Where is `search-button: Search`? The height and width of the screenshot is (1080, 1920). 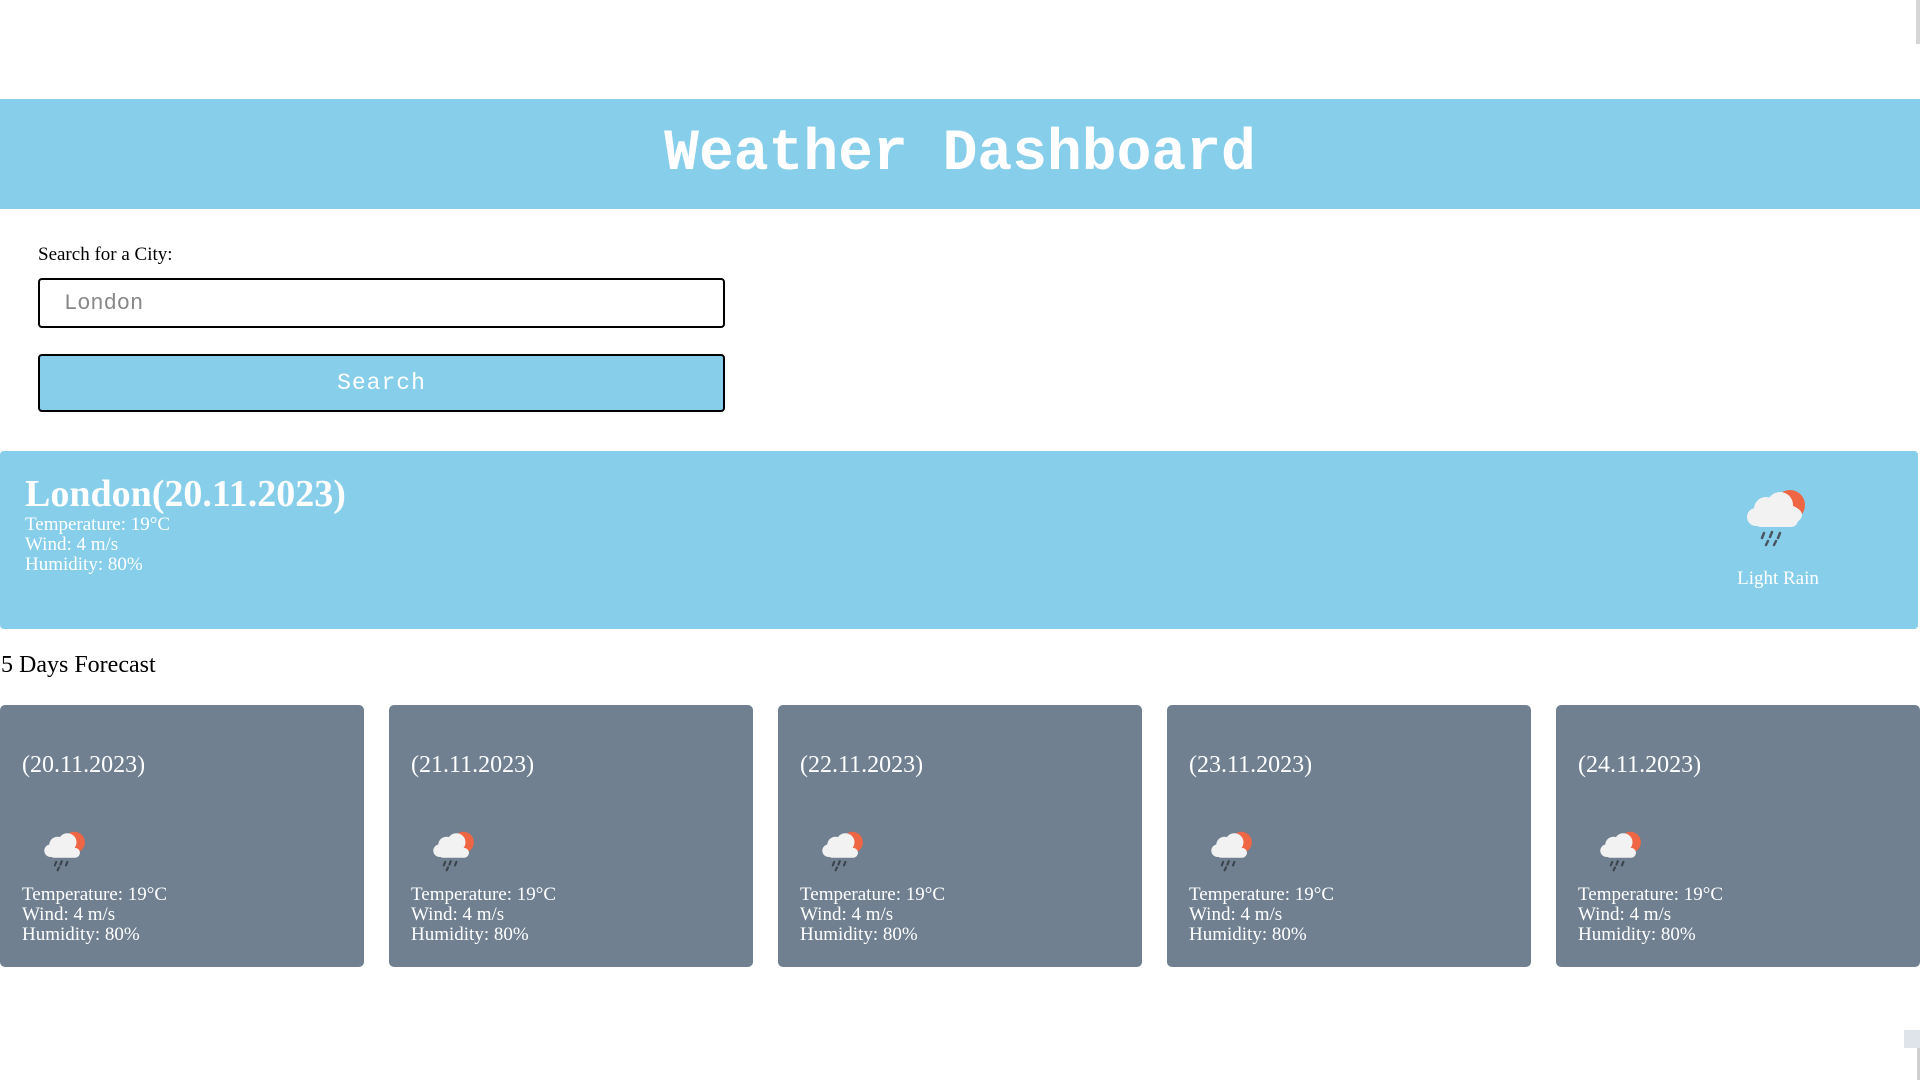 search-button: Search is located at coordinates (381, 383).